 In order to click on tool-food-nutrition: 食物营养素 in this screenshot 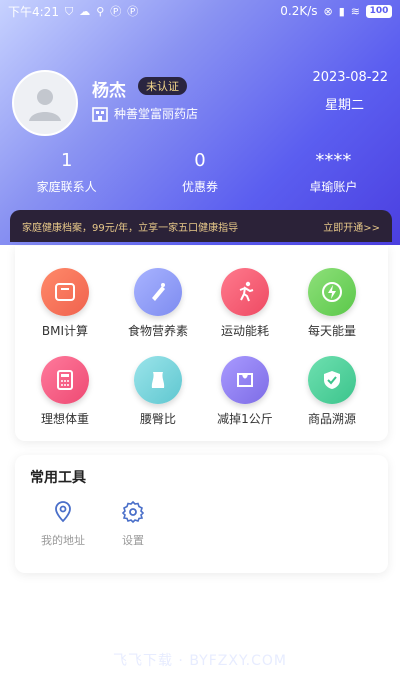, I will do `click(158, 303)`.